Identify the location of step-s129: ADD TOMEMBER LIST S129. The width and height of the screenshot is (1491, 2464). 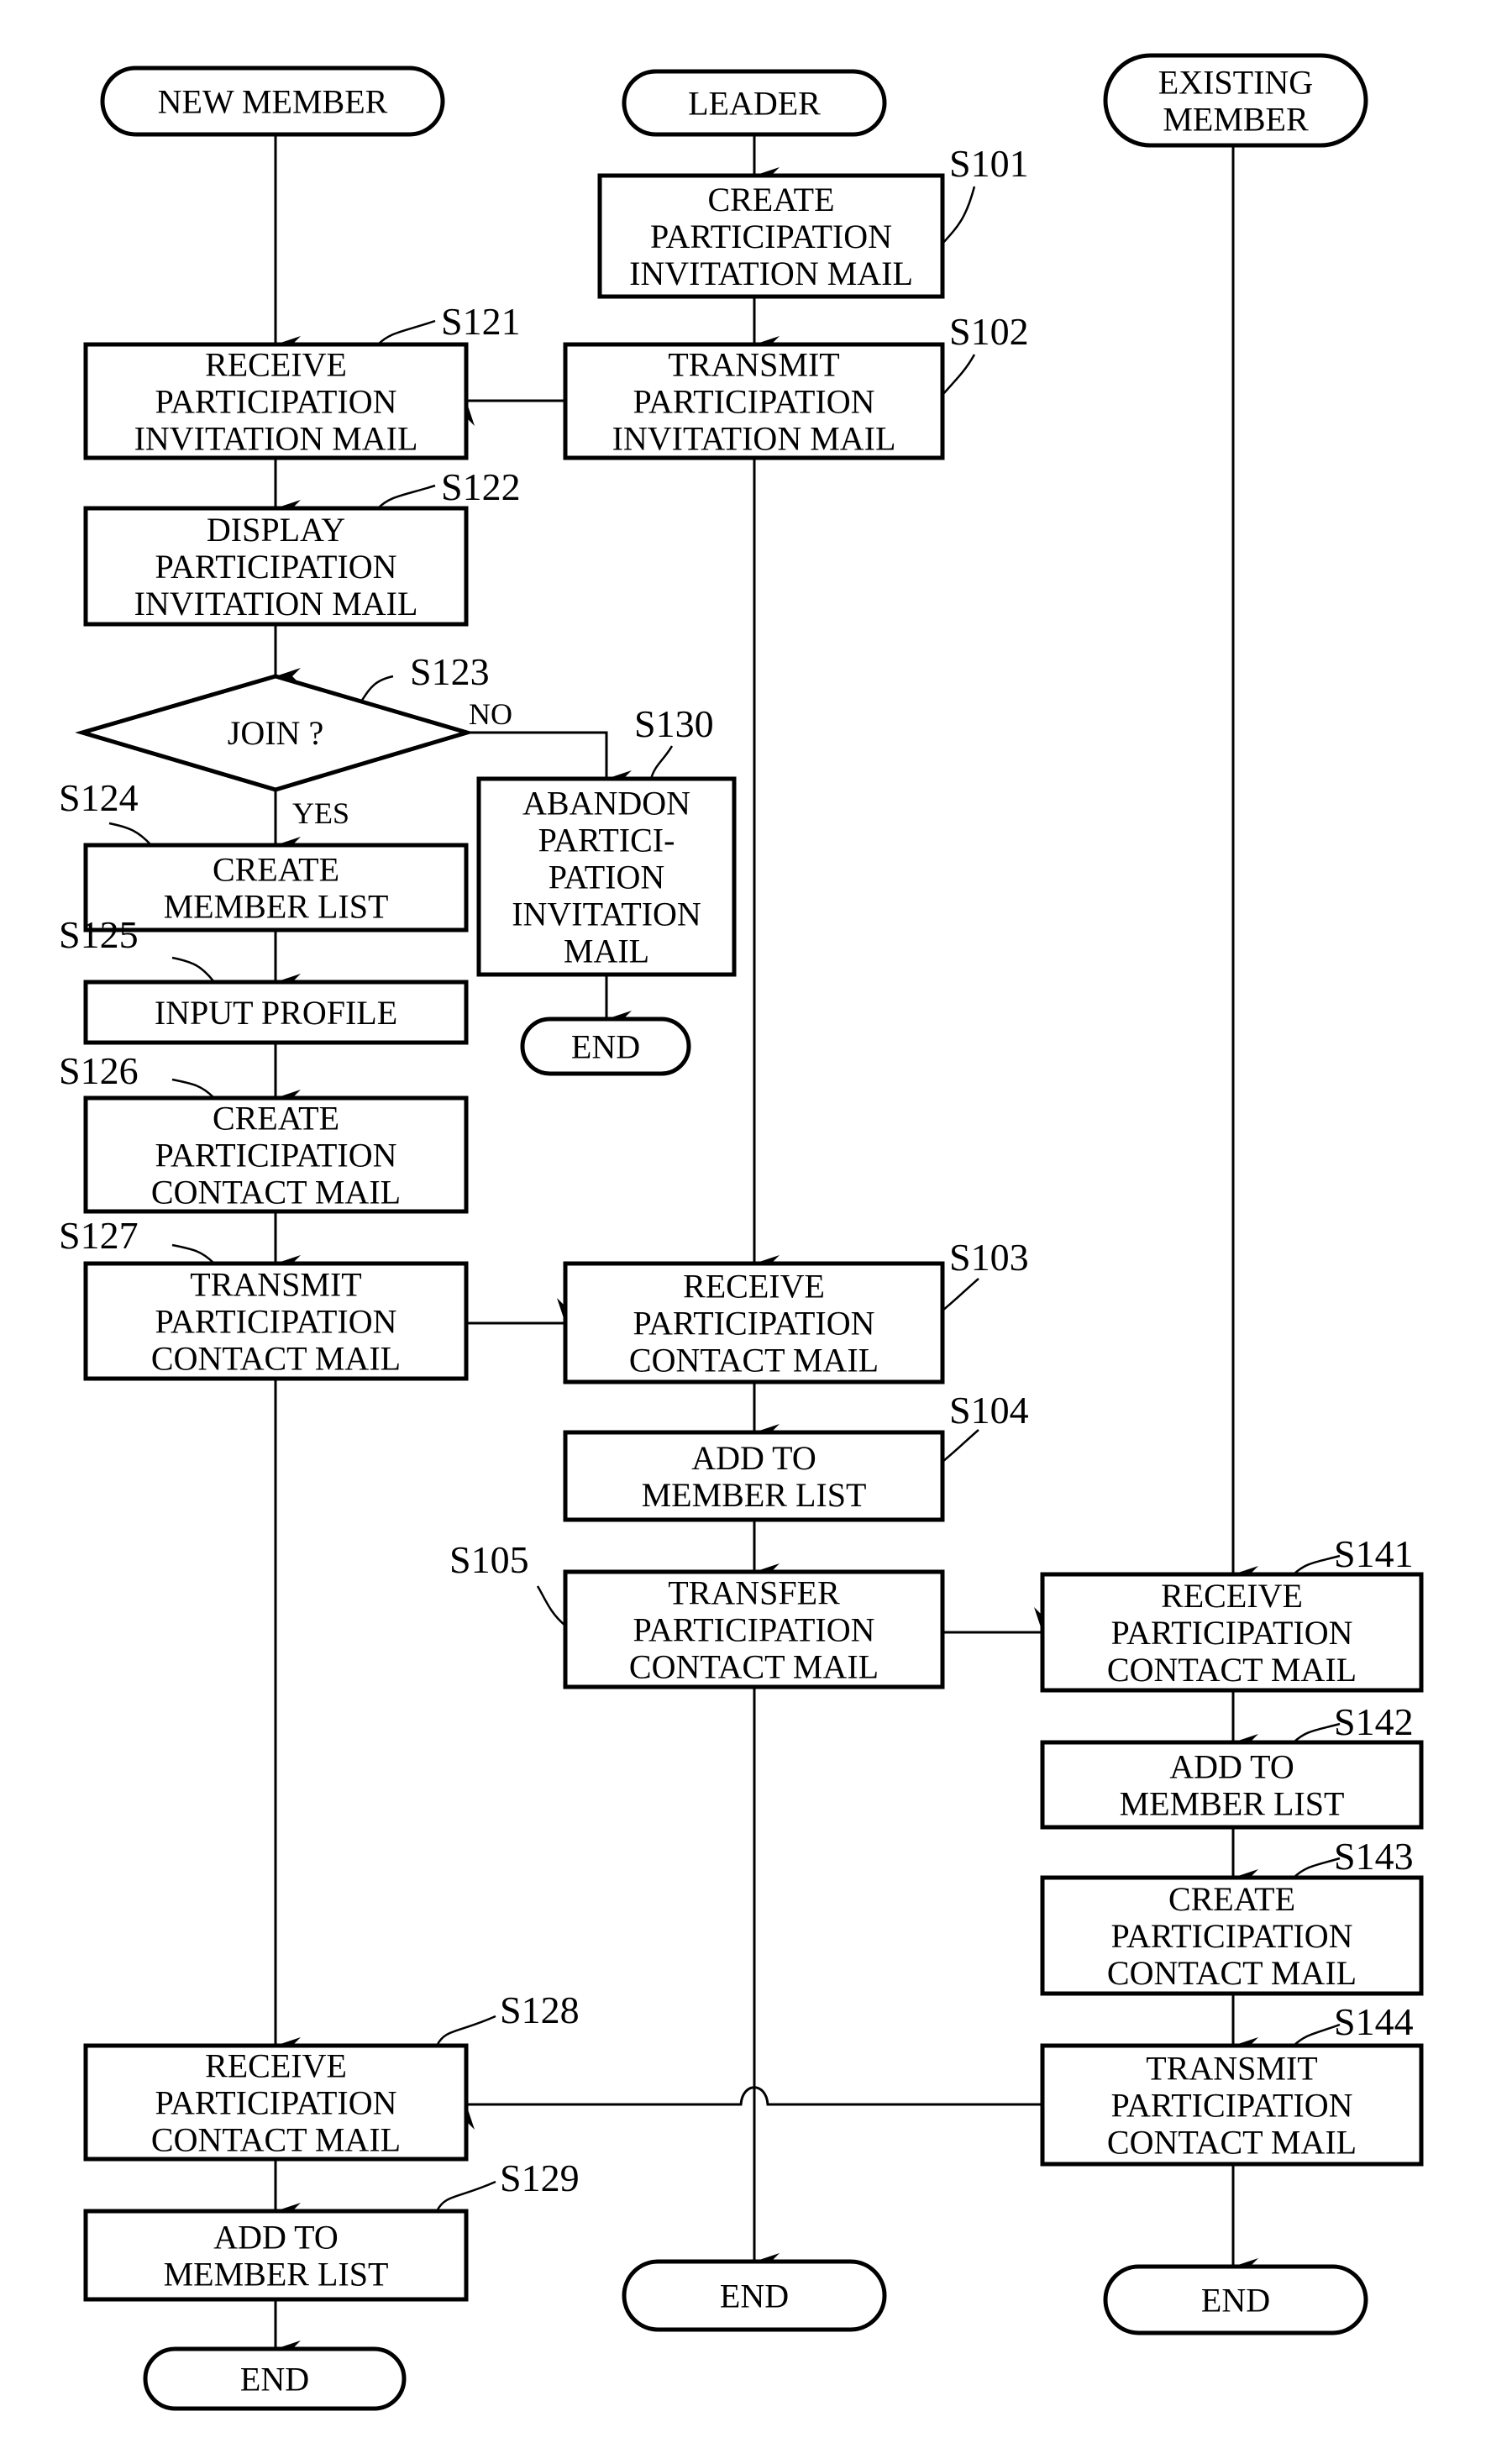
(331, 2229).